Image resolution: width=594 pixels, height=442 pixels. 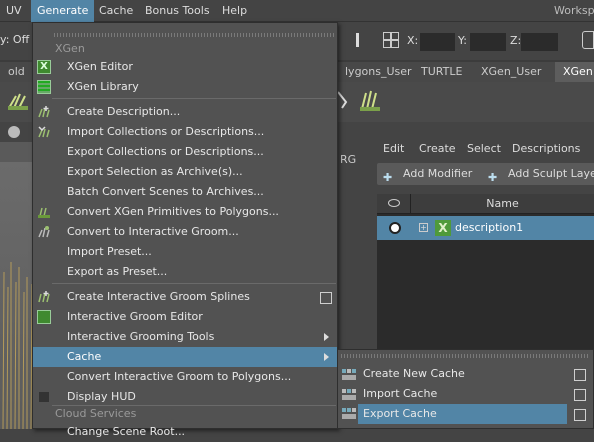 I want to click on import-cache-icon, so click(x=349, y=394).